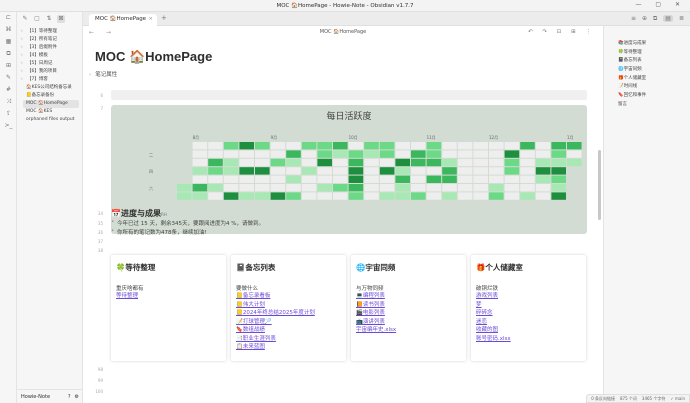  Describe the element at coordinates (376, 330) in the screenshot. I see `card-link: 宇宙编年史.xlsx` at that location.